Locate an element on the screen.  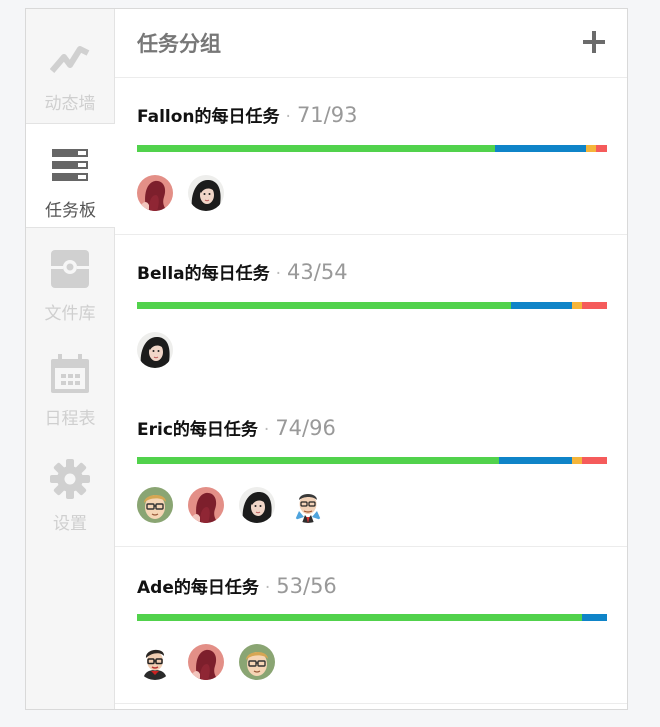
nav-item-label: 任务板 is located at coordinates (70, 211).